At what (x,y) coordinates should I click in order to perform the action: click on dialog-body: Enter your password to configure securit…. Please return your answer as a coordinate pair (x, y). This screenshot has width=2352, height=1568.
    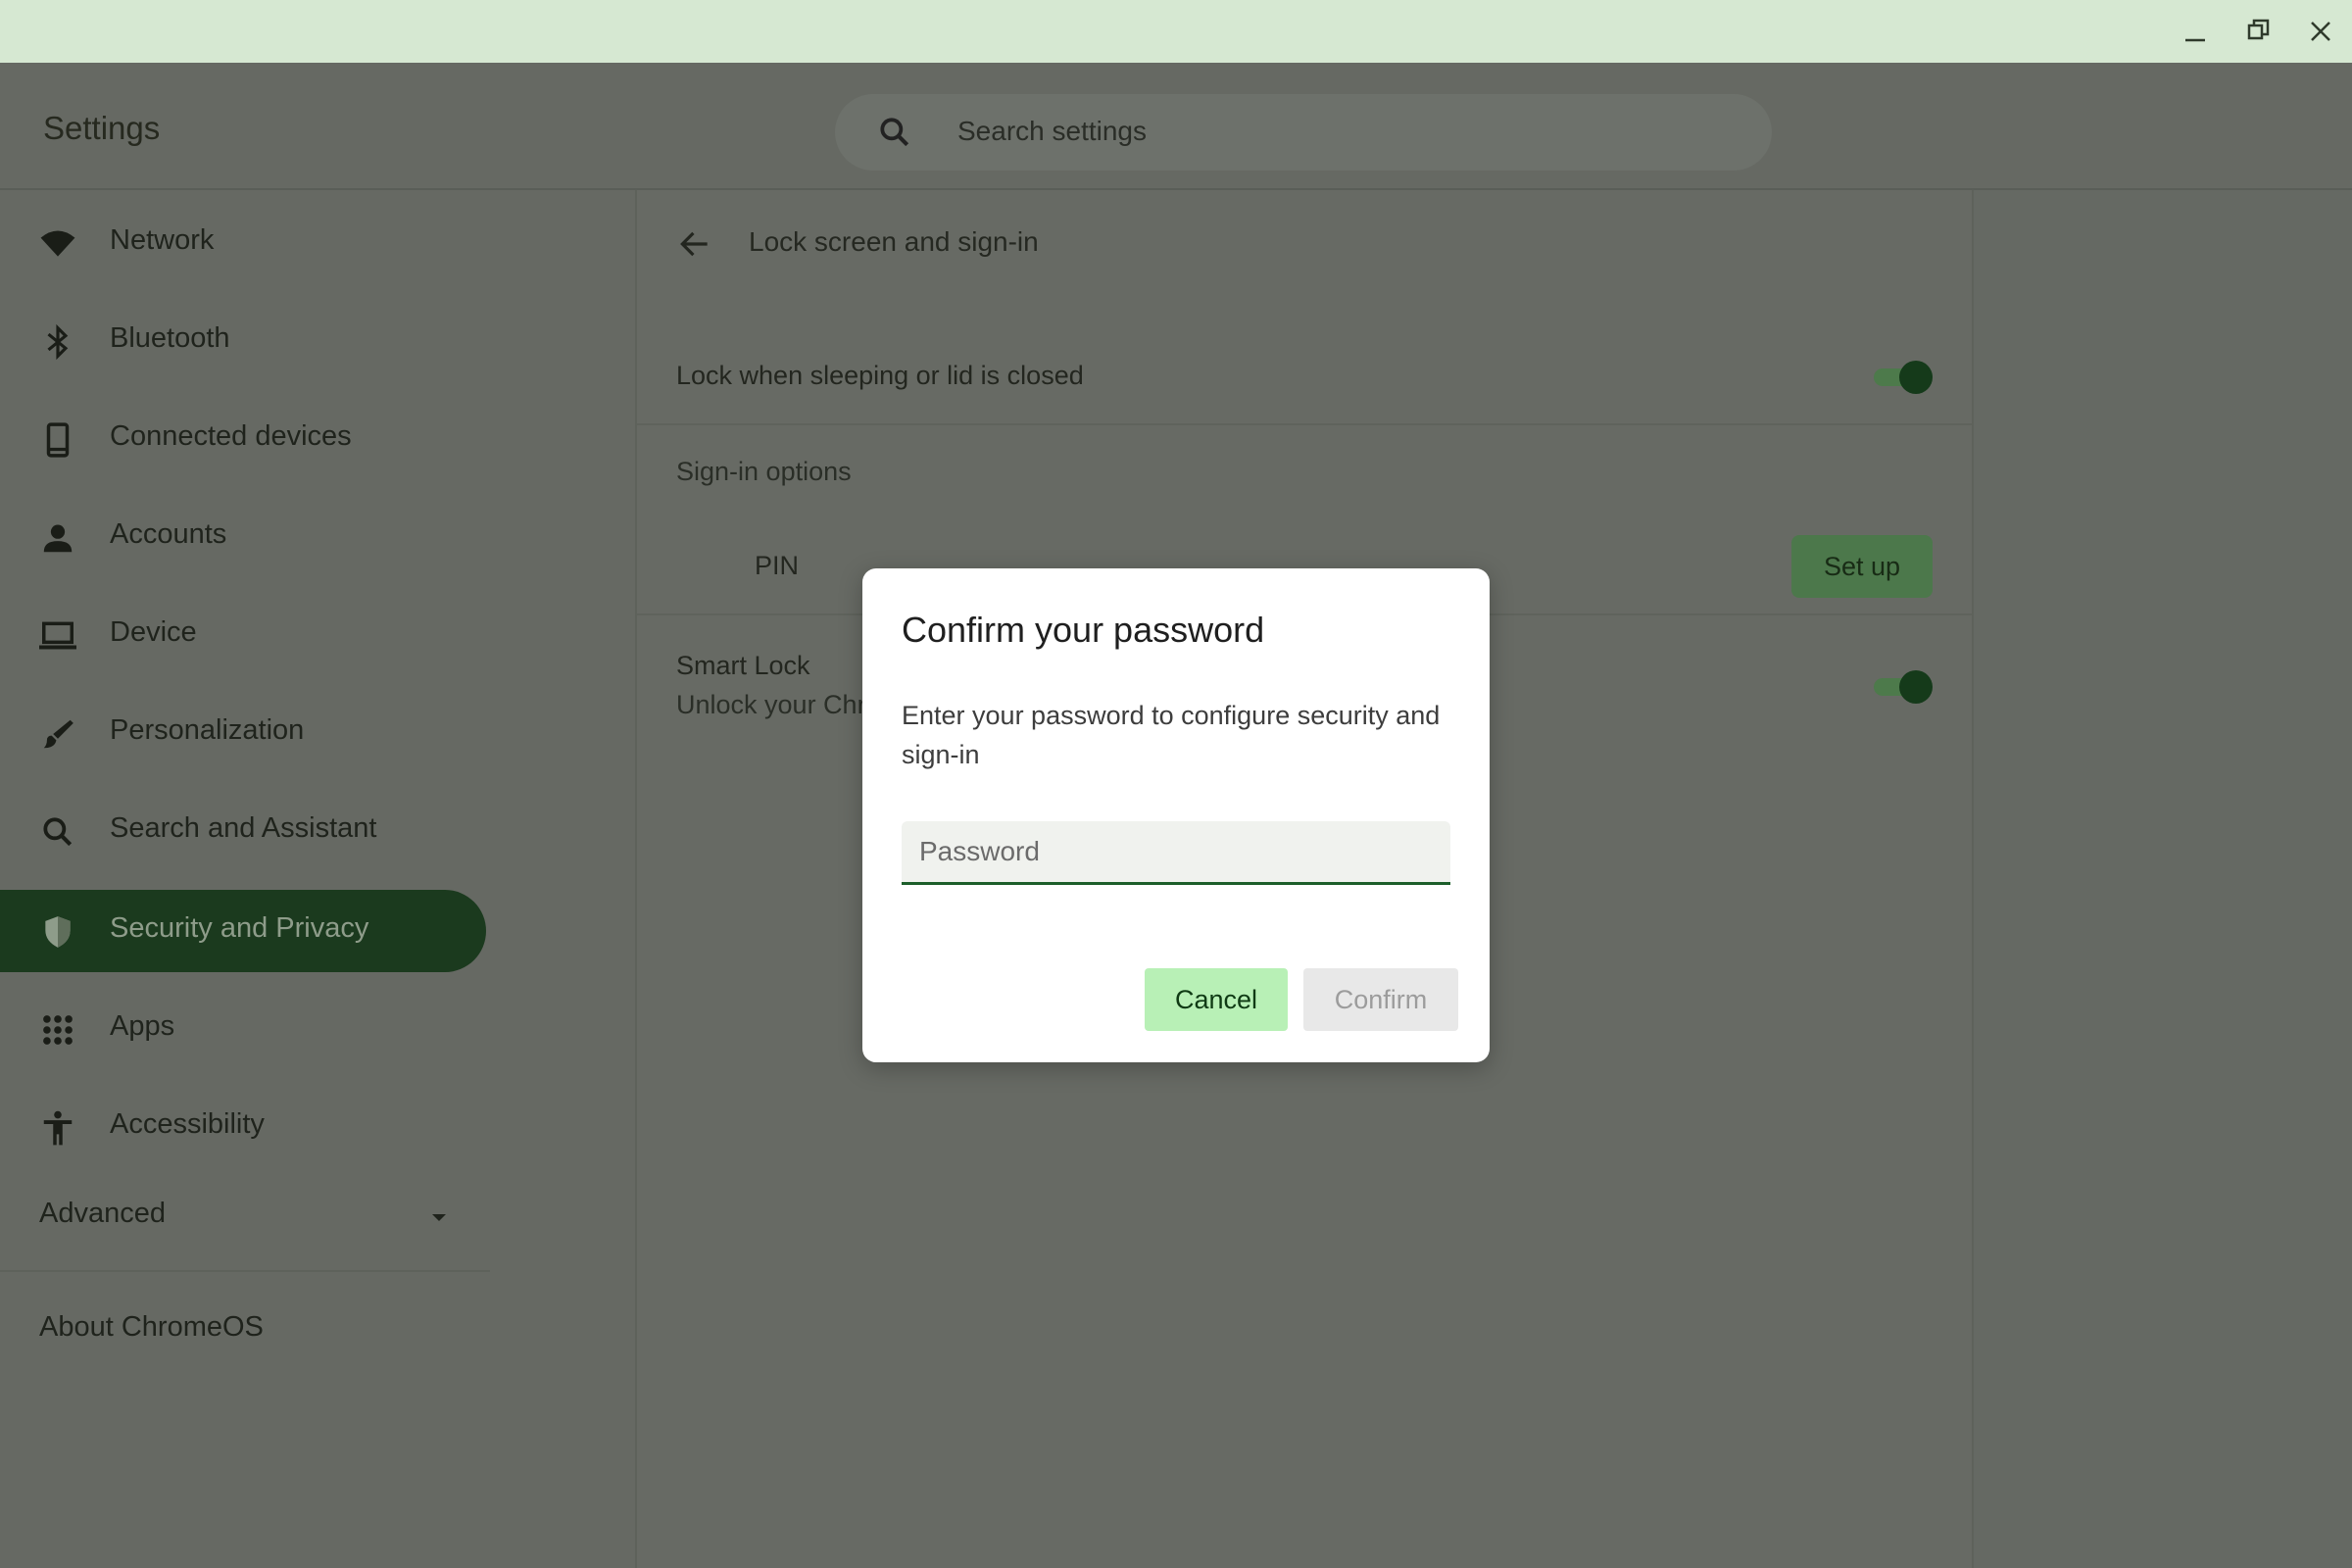
    Looking at the image, I should click on (1171, 735).